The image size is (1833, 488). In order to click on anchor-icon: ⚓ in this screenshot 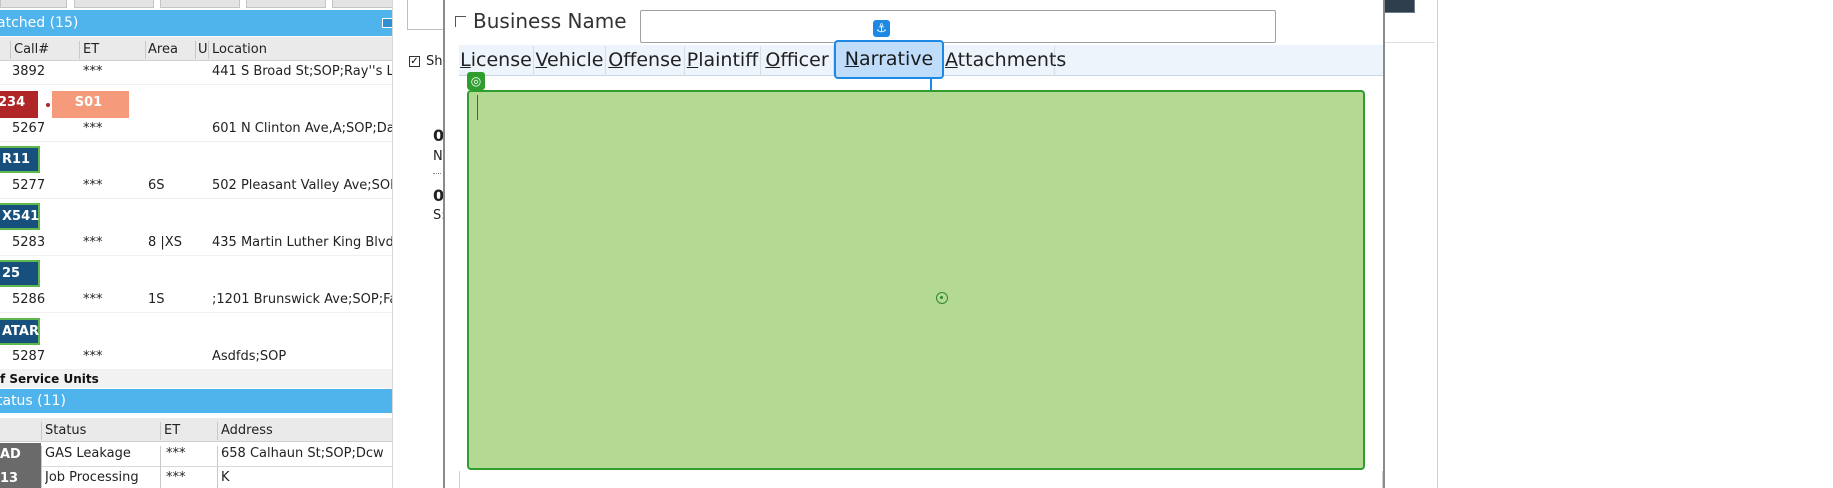, I will do `click(881, 28)`.